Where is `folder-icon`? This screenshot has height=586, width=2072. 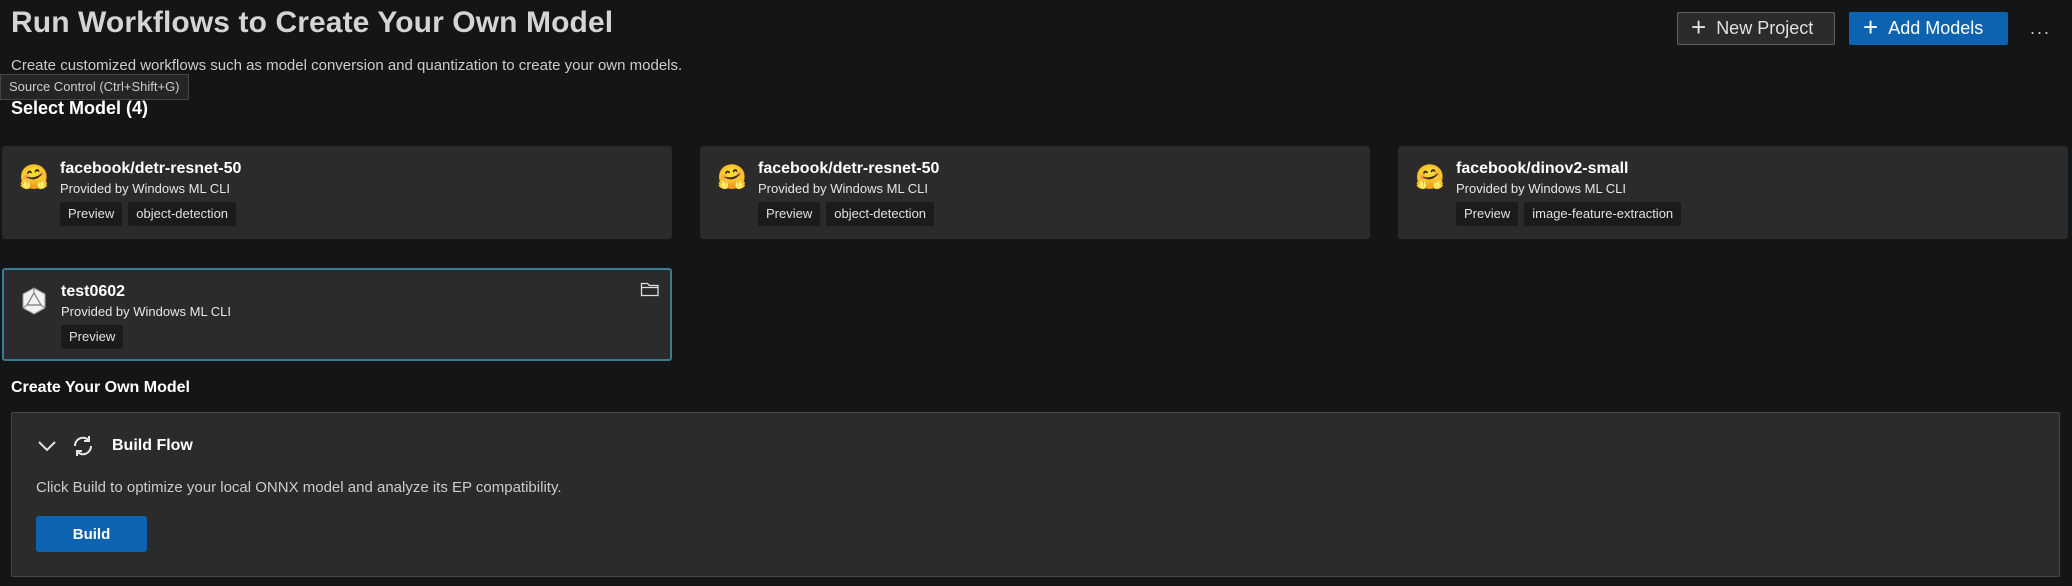
folder-icon is located at coordinates (650, 289).